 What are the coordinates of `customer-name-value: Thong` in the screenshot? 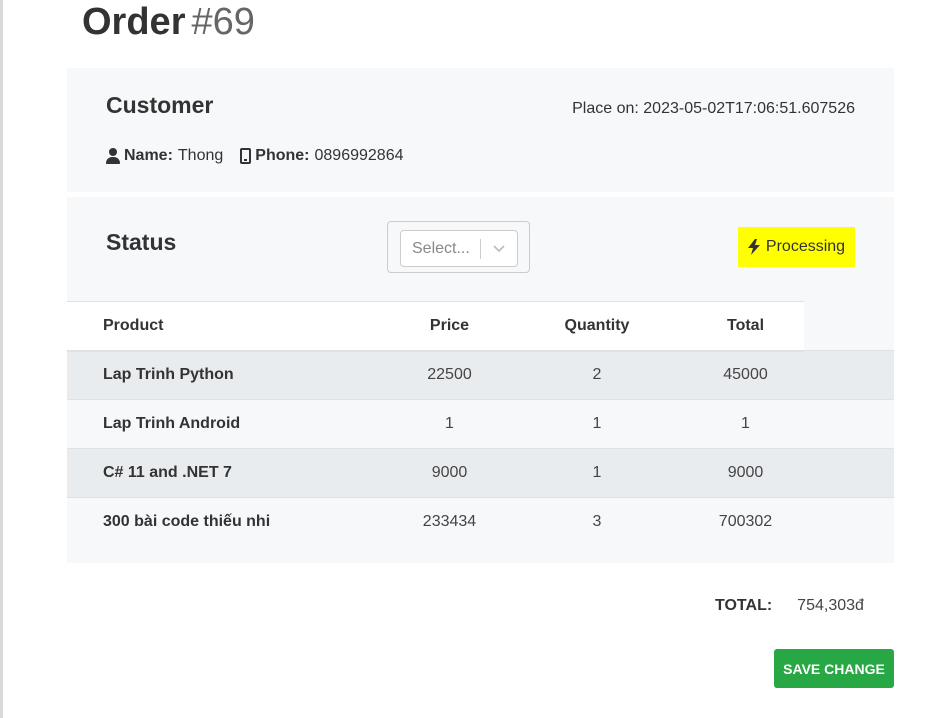 It's located at (200, 155).